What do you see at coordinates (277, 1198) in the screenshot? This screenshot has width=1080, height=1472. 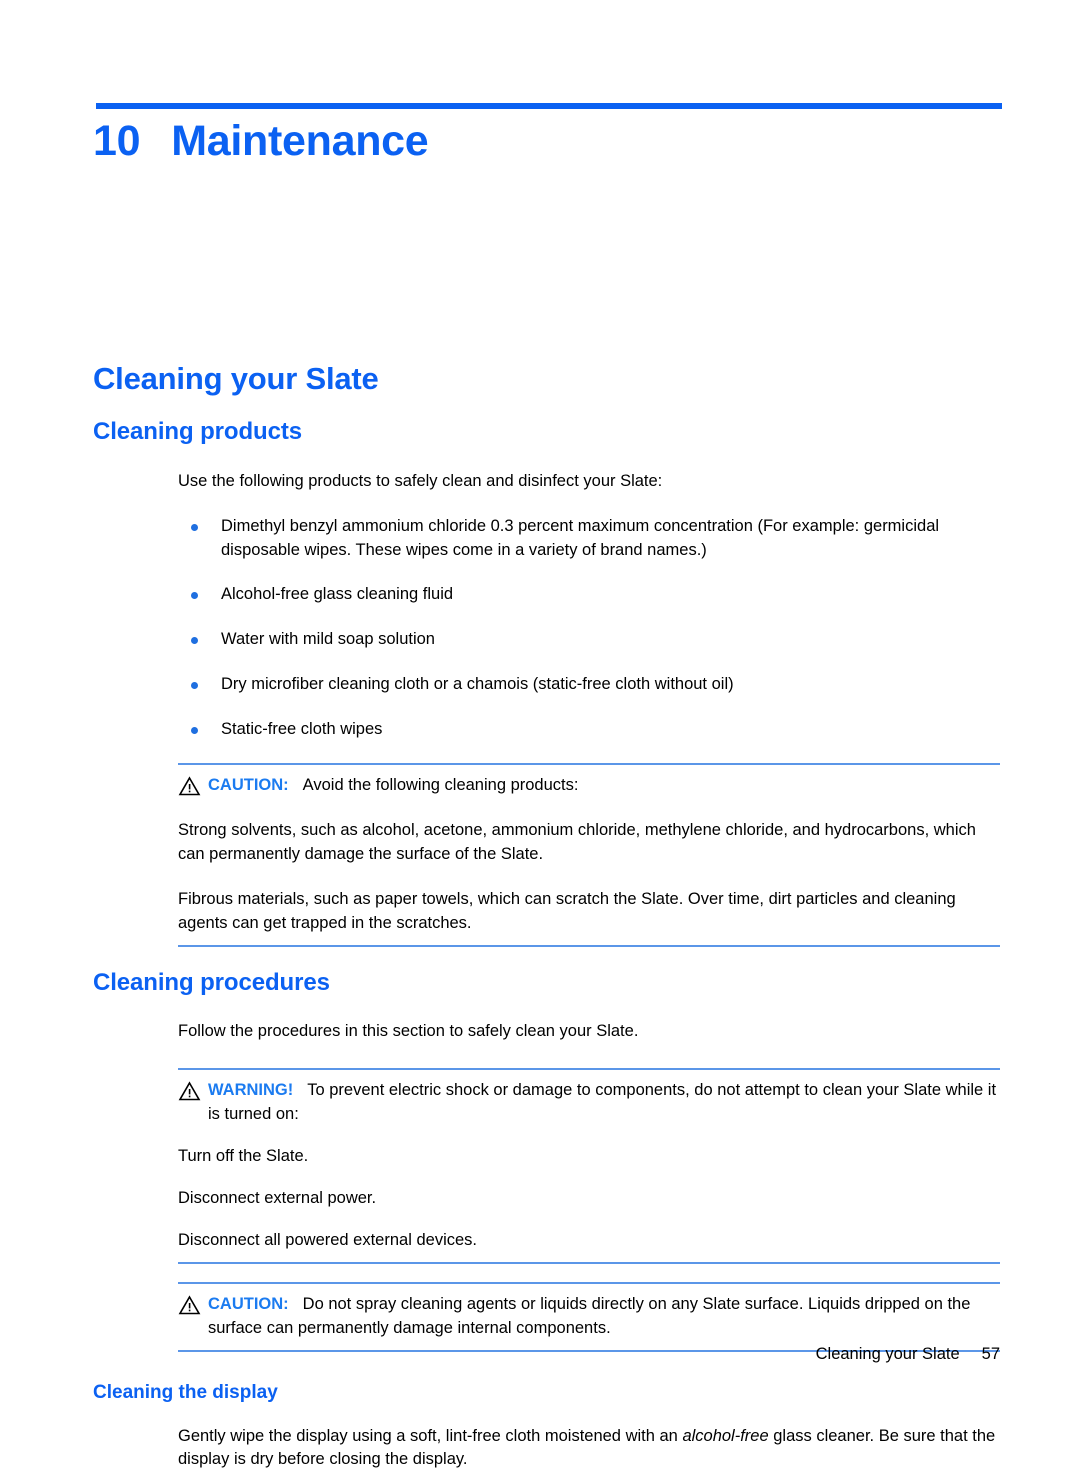 I see `warning-step: Disconnect external power.` at bounding box center [277, 1198].